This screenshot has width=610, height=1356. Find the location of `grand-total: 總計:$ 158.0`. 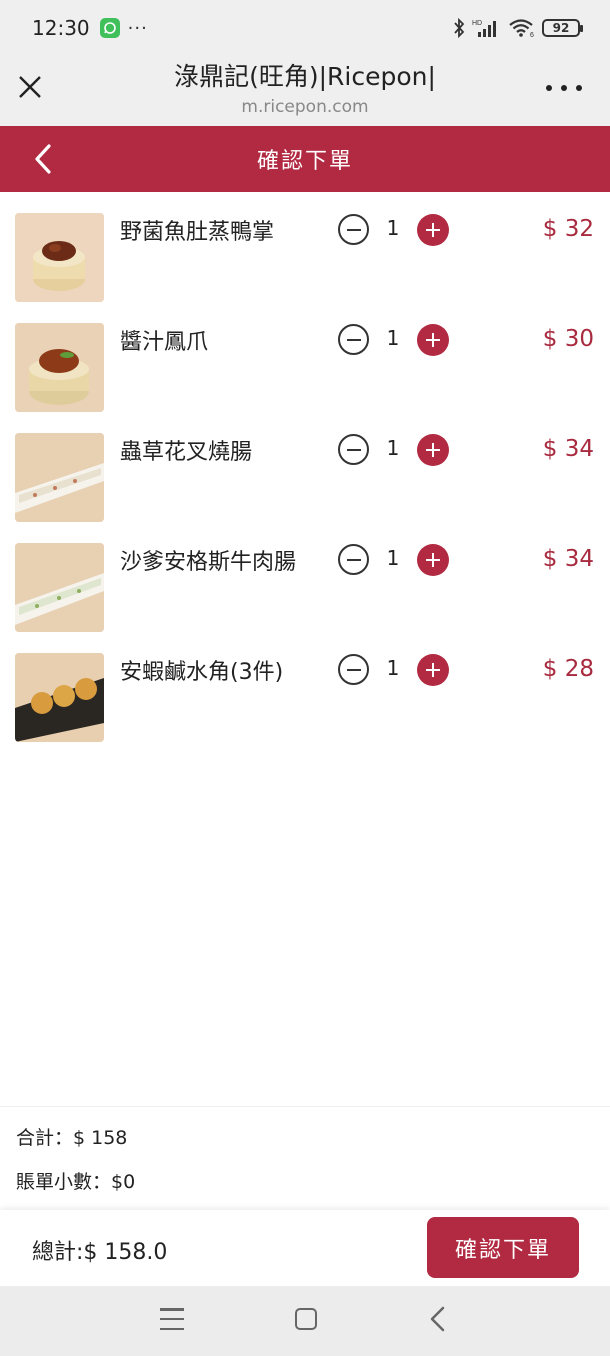

grand-total: 總計:$ 158.0 is located at coordinates (100, 1252).